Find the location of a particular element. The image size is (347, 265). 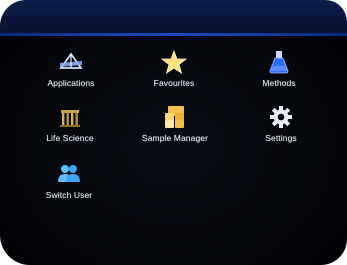

menu-item-label: Switch User is located at coordinates (69, 195).